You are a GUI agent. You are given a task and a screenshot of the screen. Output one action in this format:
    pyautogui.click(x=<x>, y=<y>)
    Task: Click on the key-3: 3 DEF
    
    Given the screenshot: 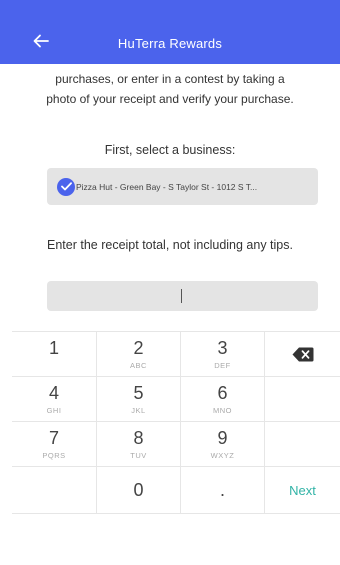 What is the action you would take?
    pyautogui.click(x=223, y=354)
    